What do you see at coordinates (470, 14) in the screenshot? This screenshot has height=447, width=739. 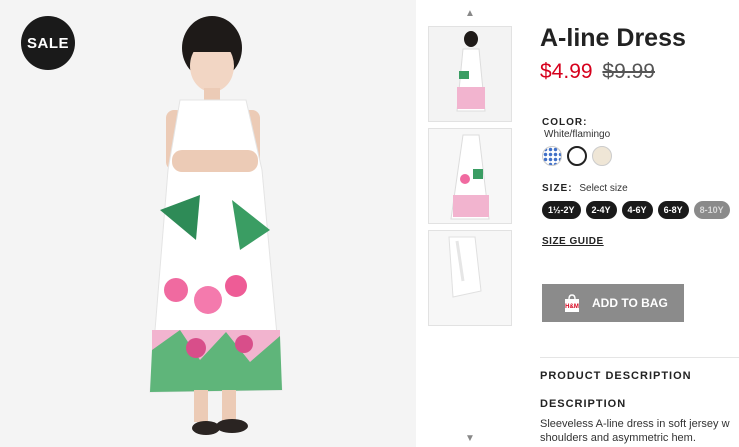 I see `chevron-up-icon: ▲` at bounding box center [470, 14].